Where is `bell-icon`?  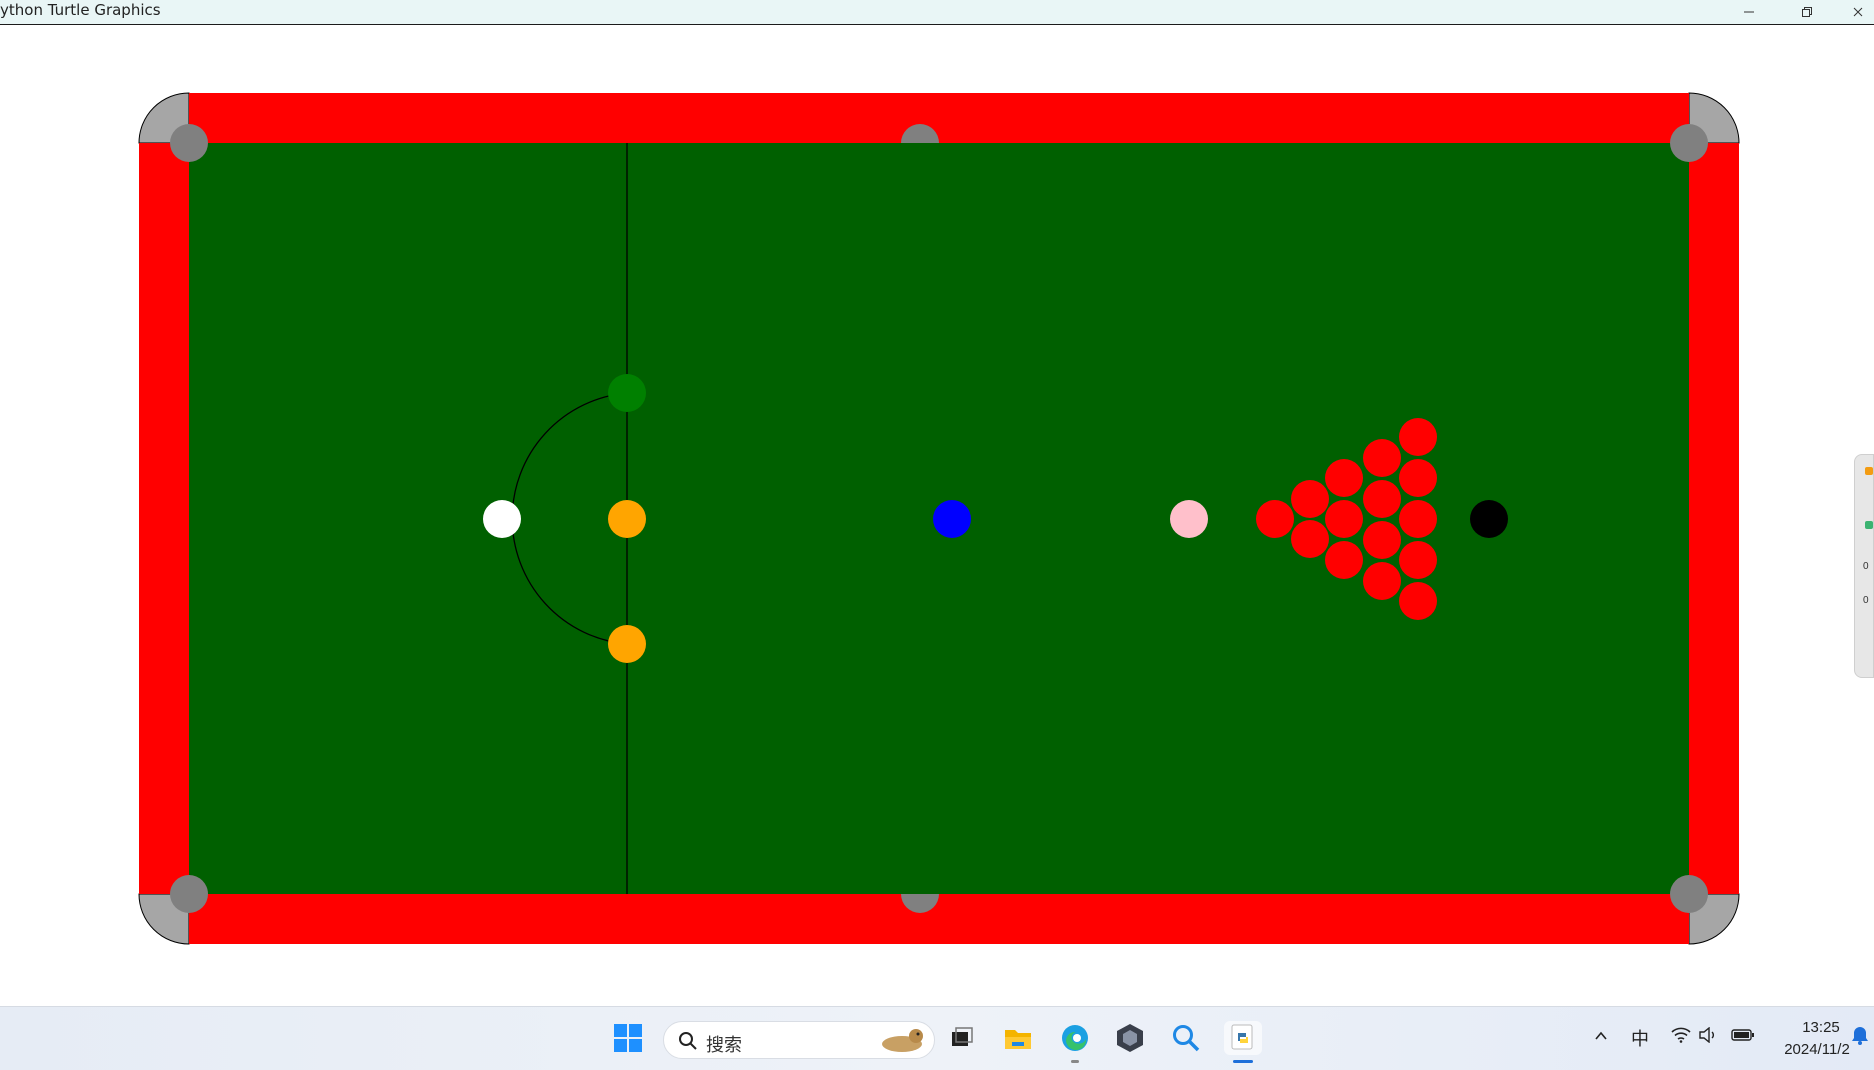 bell-icon is located at coordinates (1860, 1036).